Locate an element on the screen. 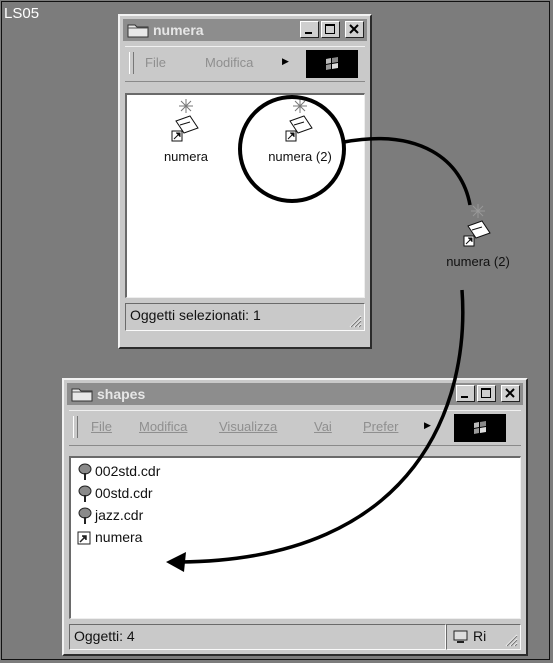 Image resolution: width=553 pixels, height=663 pixels. window-title: numera is located at coordinates (178, 30).